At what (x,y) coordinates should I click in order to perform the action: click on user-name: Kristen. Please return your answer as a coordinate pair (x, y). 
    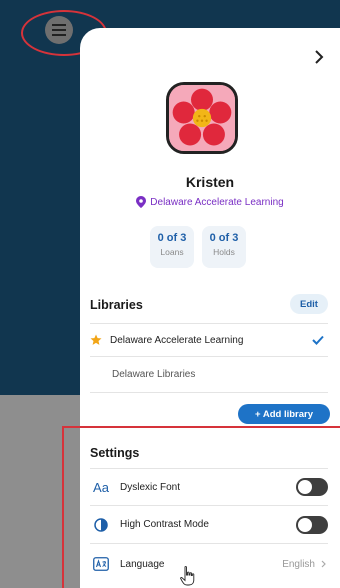
    Looking at the image, I should click on (210, 182).